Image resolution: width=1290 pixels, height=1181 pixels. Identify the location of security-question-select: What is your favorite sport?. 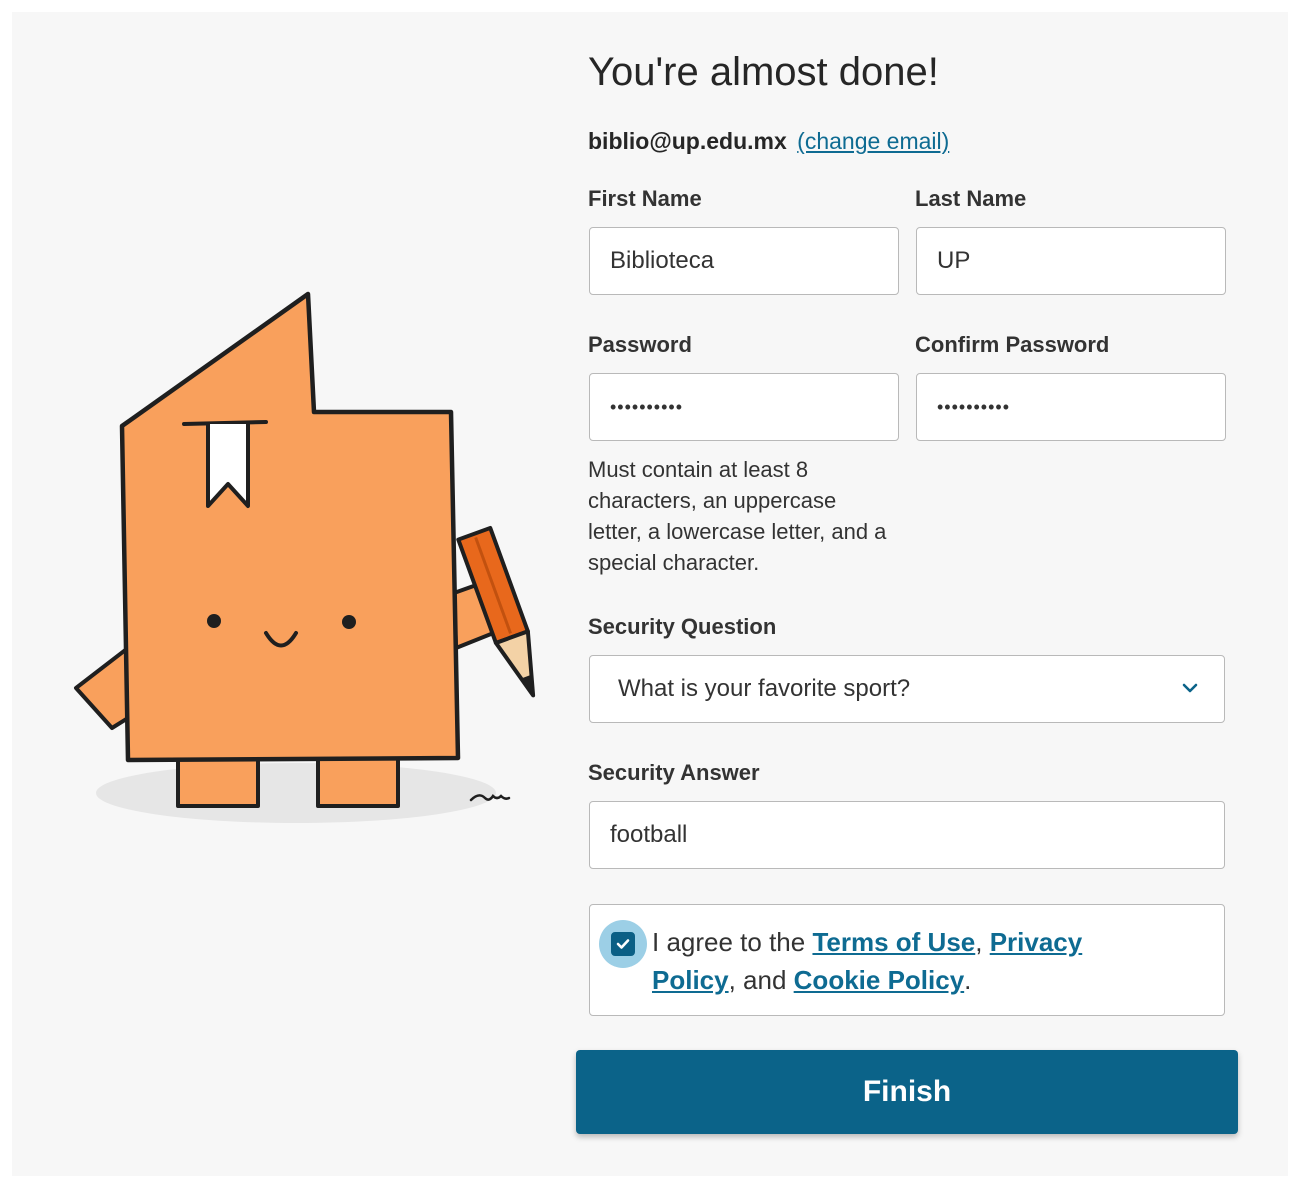
(907, 689).